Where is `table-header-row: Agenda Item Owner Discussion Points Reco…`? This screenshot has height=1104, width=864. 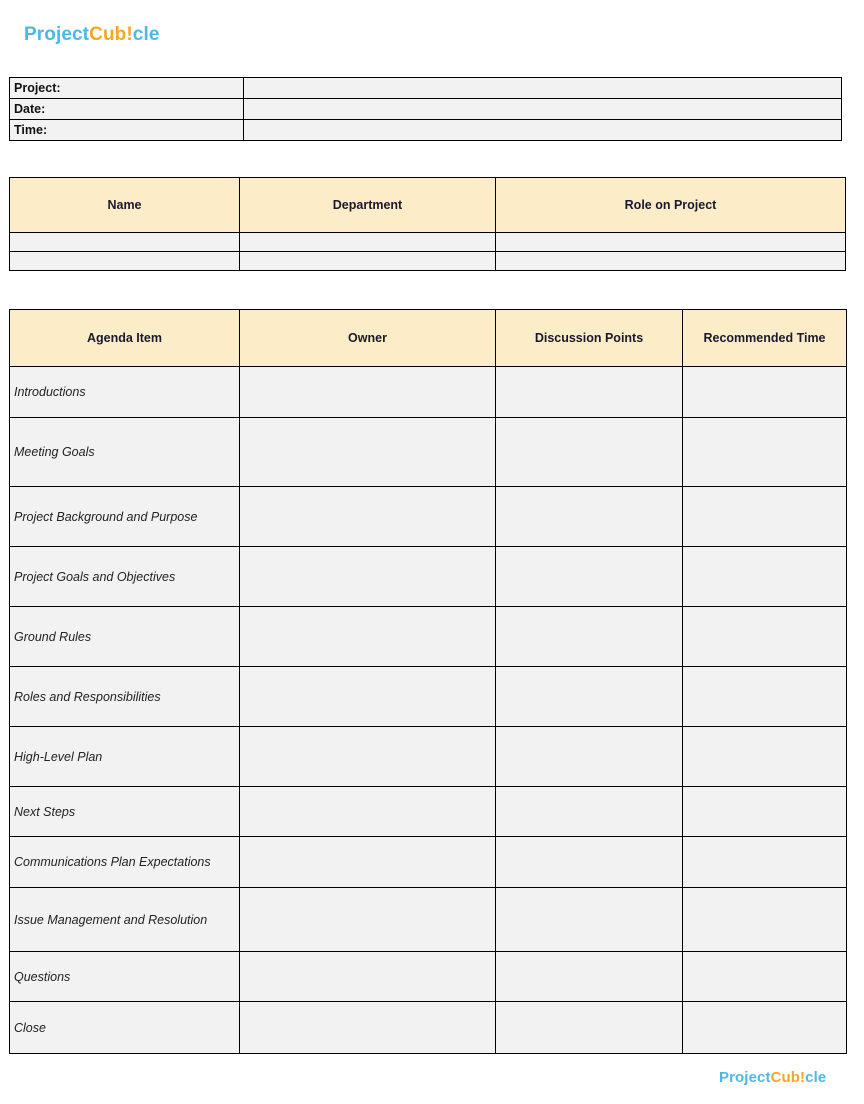
table-header-row: Agenda Item Owner Discussion Points Reco… is located at coordinates (428, 338).